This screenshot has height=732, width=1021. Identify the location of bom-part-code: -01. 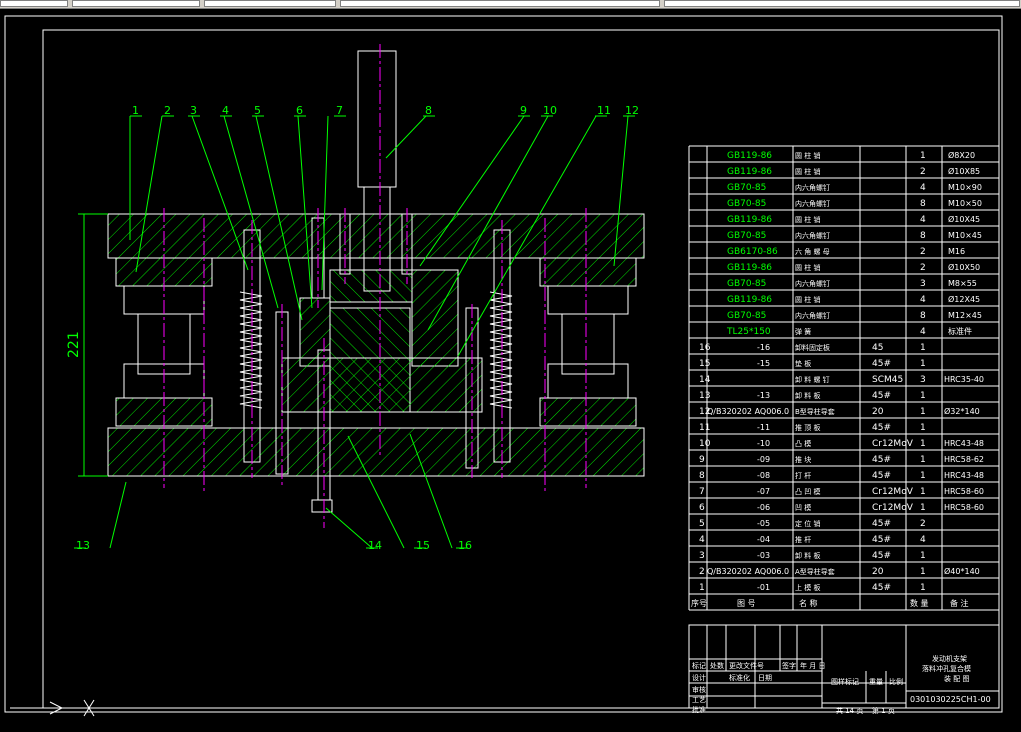
(763, 587).